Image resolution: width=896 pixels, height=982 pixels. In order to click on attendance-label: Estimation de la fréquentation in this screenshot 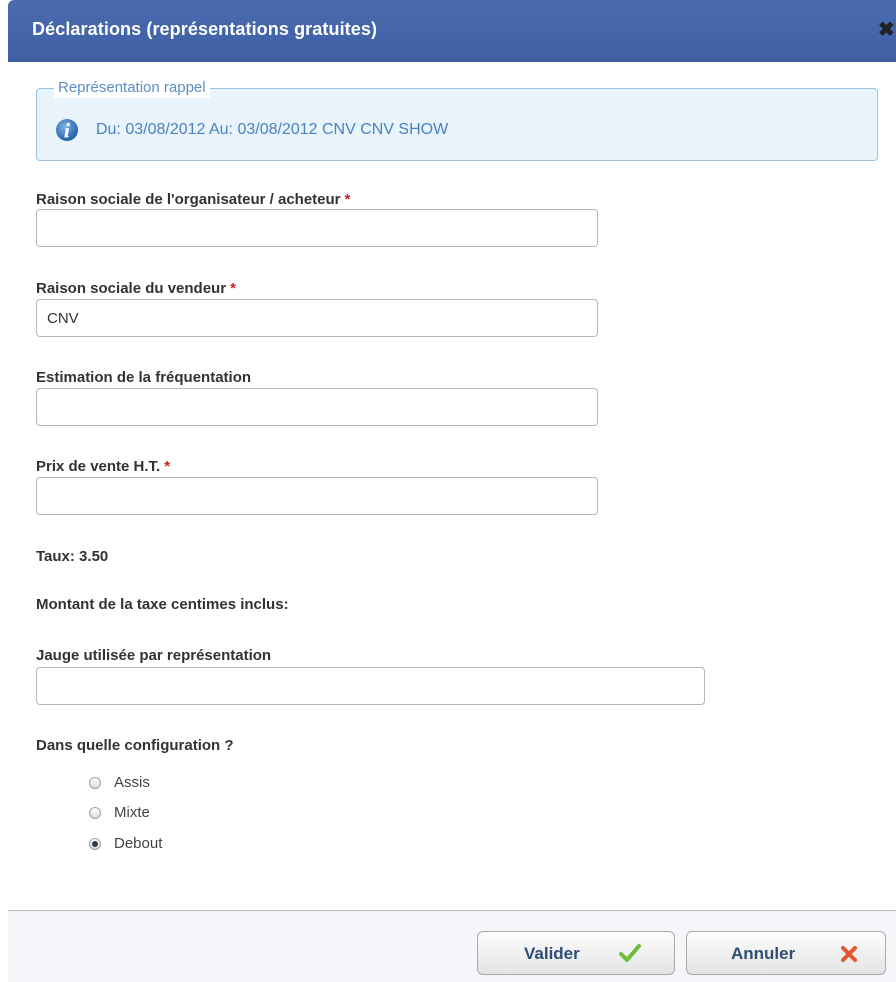, I will do `click(143, 378)`.